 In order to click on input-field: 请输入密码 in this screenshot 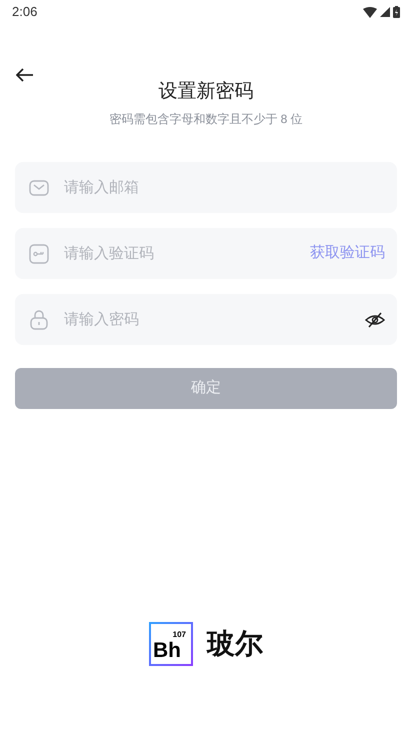, I will do `click(206, 319)`.